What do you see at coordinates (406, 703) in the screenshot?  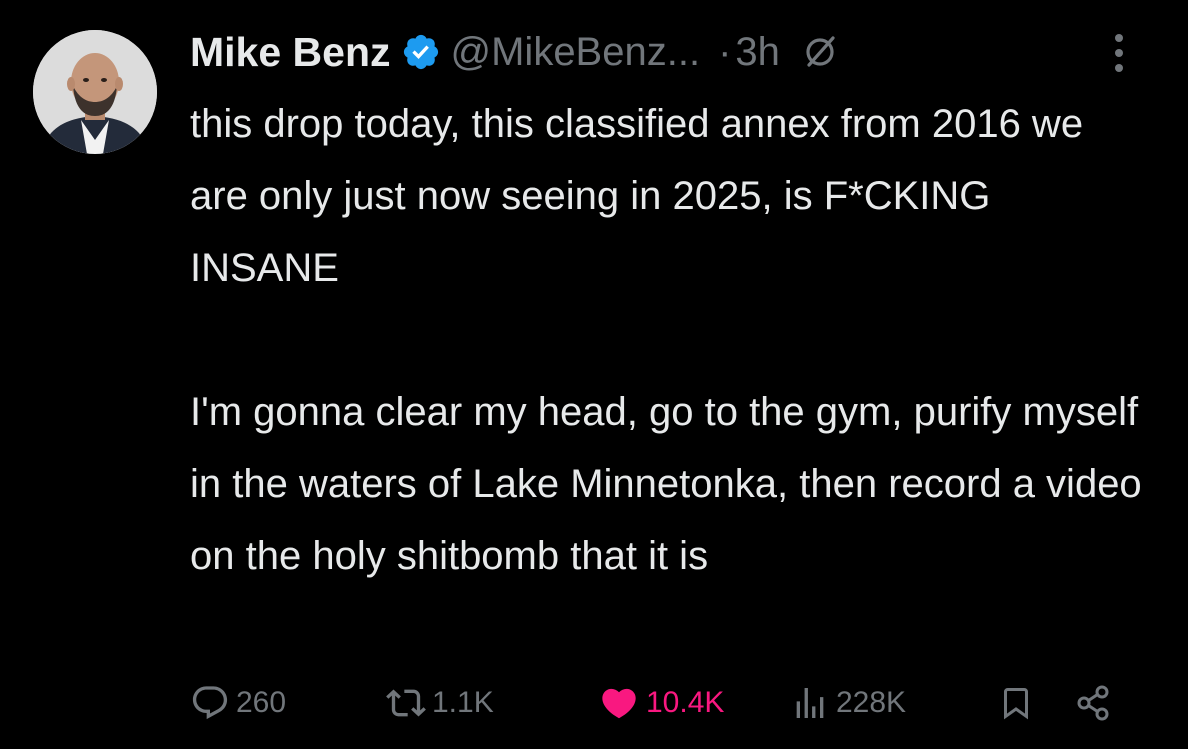 I see `repost-icon` at bounding box center [406, 703].